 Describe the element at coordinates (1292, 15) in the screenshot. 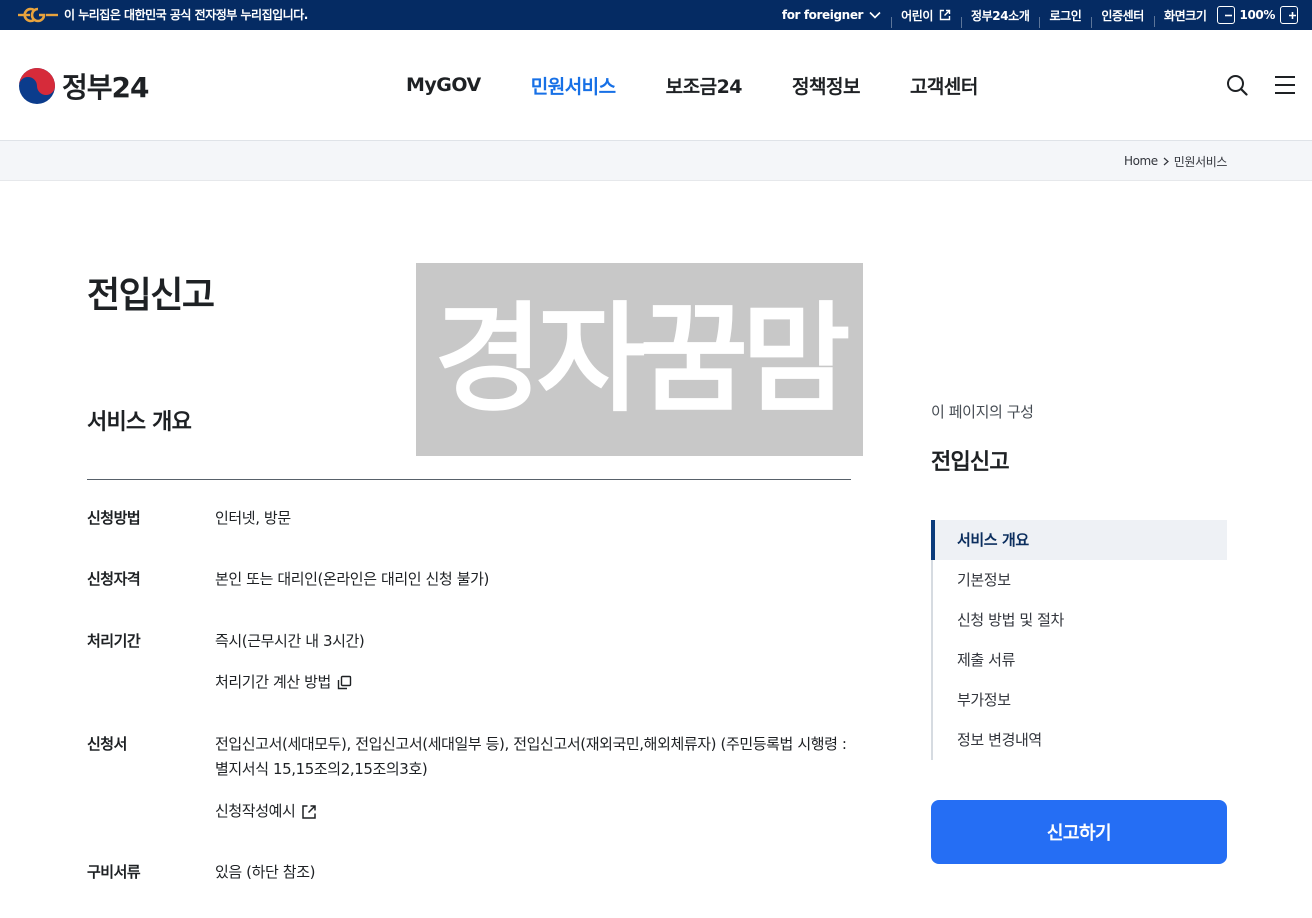

I see `plus-icon` at that location.